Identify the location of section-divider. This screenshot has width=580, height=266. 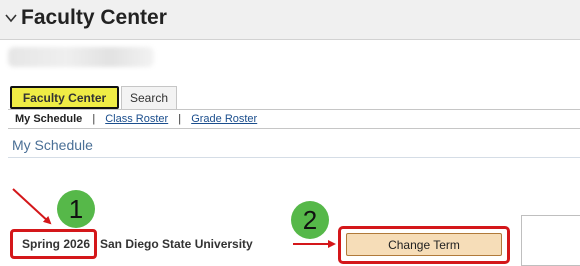
(294, 157).